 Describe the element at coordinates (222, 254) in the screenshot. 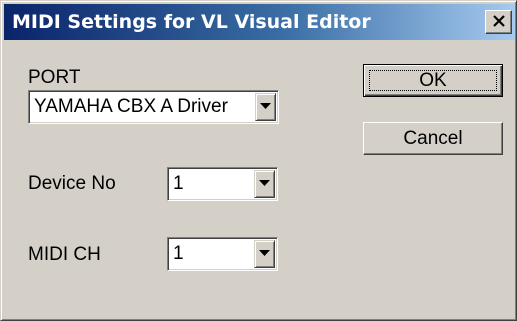

I see `midi-ch-dropdown: 1` at that location.